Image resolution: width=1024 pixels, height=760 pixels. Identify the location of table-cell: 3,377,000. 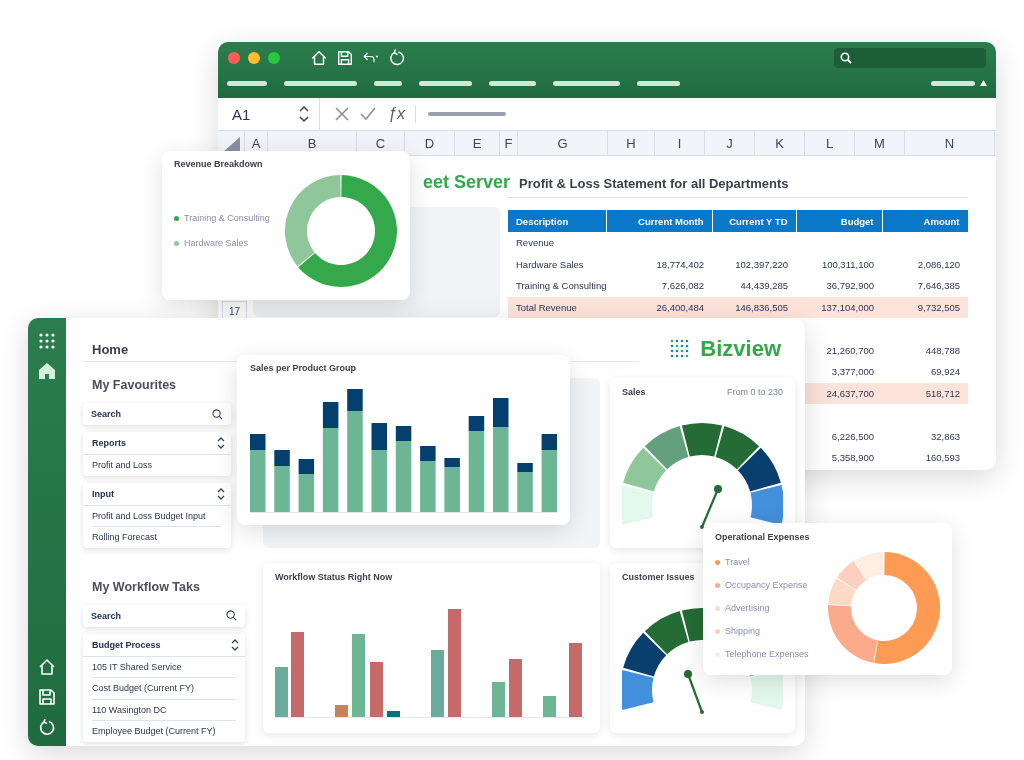
(852, 372).